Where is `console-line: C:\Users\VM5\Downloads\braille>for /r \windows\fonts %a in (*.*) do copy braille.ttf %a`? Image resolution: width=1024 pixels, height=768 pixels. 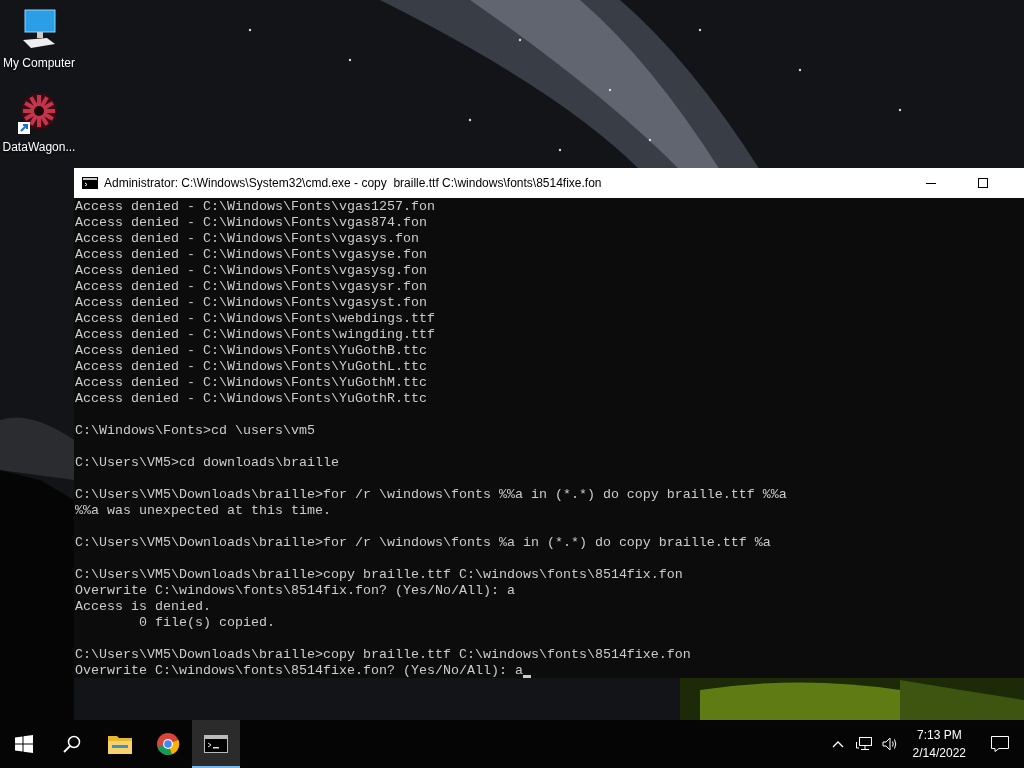
console-line: C:\Users\VM5\Downloads\braille>for /r \windows\fonts %a in (*.*) do copy braille.ttf %a is located at coordinates (423, 543).